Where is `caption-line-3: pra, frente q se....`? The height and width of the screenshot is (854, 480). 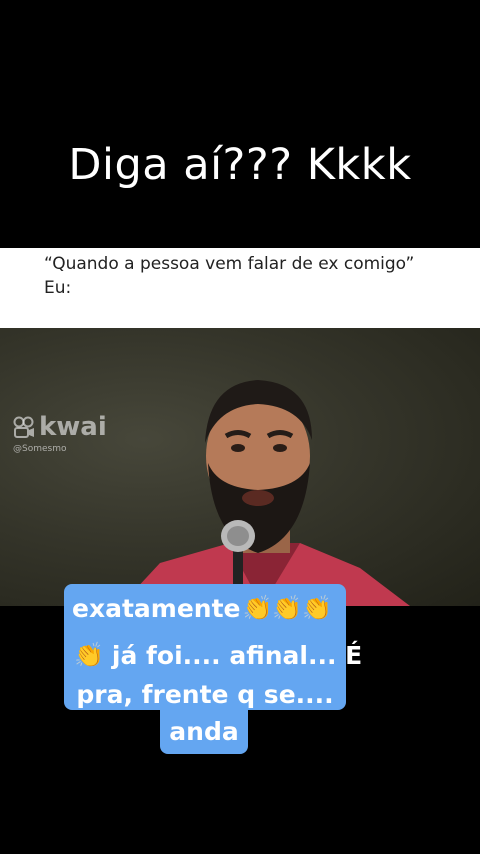
caption-line-3: pra, frente q se.... is located at coordinates (205, 694).